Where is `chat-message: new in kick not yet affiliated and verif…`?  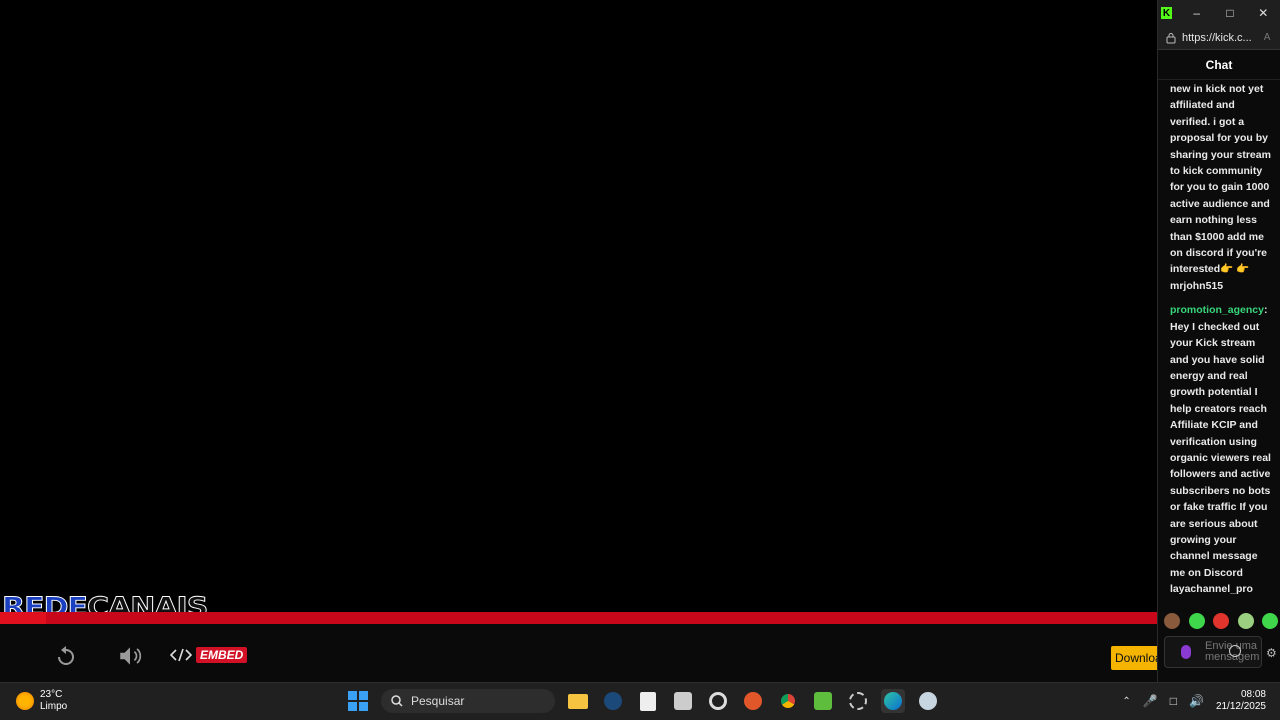 chat-message: new in kick not yet affiliated and verif… is located at coordinates (1222, 187).